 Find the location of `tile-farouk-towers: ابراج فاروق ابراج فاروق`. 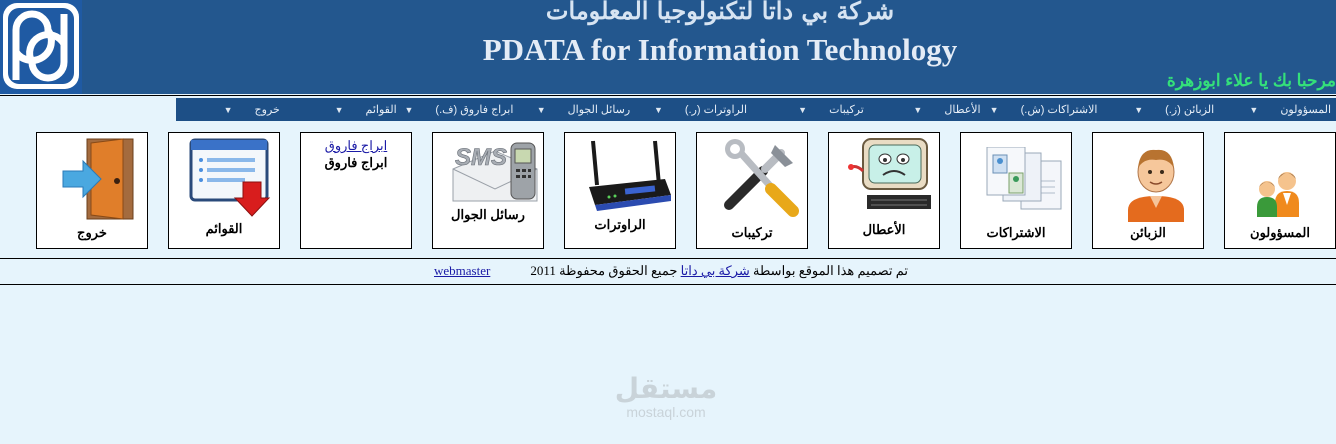

tile-farouk-towers: ابراج فاروق ابراج فاروق is located at coordinates (356, 190).